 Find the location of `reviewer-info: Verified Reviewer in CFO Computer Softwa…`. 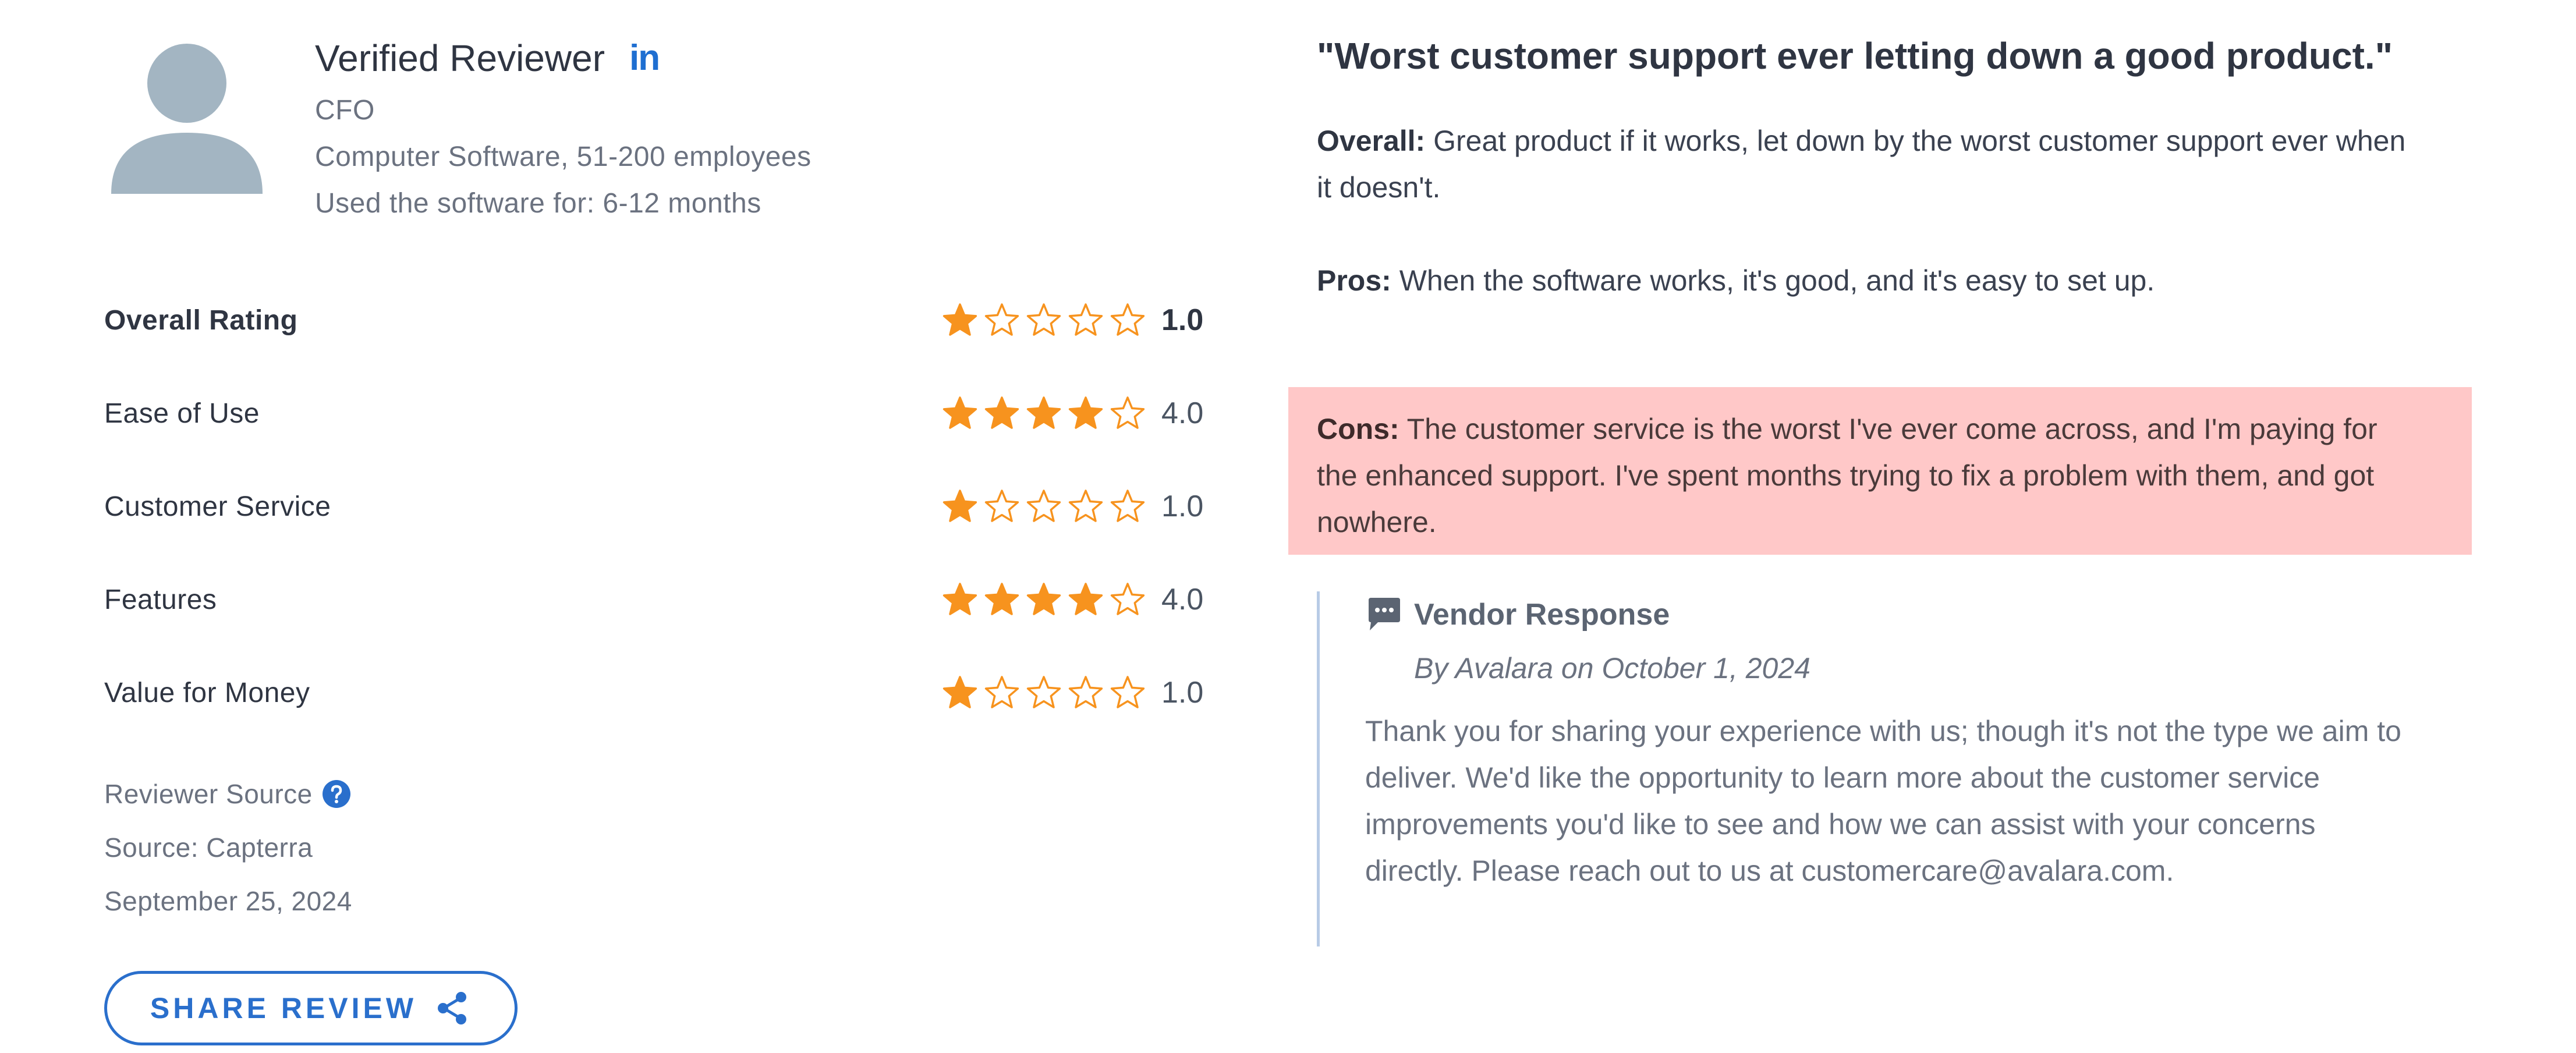

reviewer-info: Verified Reviewer in CFO Computer Softwa… is located at coordinates (563, 128).